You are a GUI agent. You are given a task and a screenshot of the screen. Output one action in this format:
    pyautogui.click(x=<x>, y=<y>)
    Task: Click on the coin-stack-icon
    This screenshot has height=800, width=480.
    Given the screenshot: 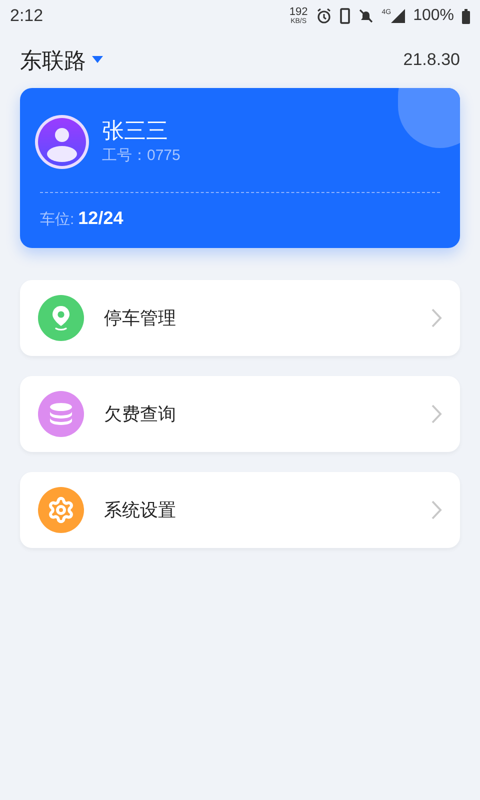 What is the action you would take?
    pyautogui.click(x=61, y=414)
    